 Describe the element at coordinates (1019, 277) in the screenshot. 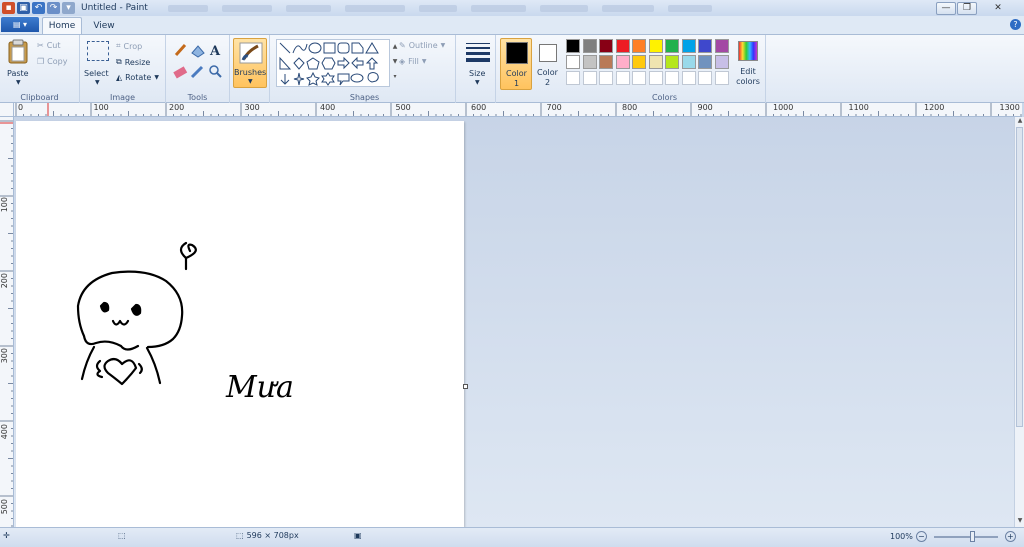

I see `scrollbar-thumb` at that location.